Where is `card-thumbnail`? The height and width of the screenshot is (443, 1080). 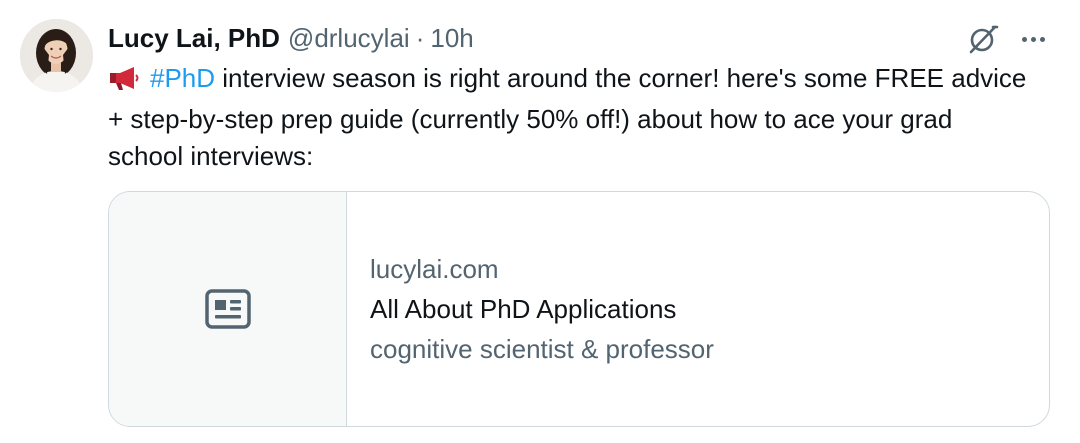
card-thumbnail is located at coordinates (228, 309).